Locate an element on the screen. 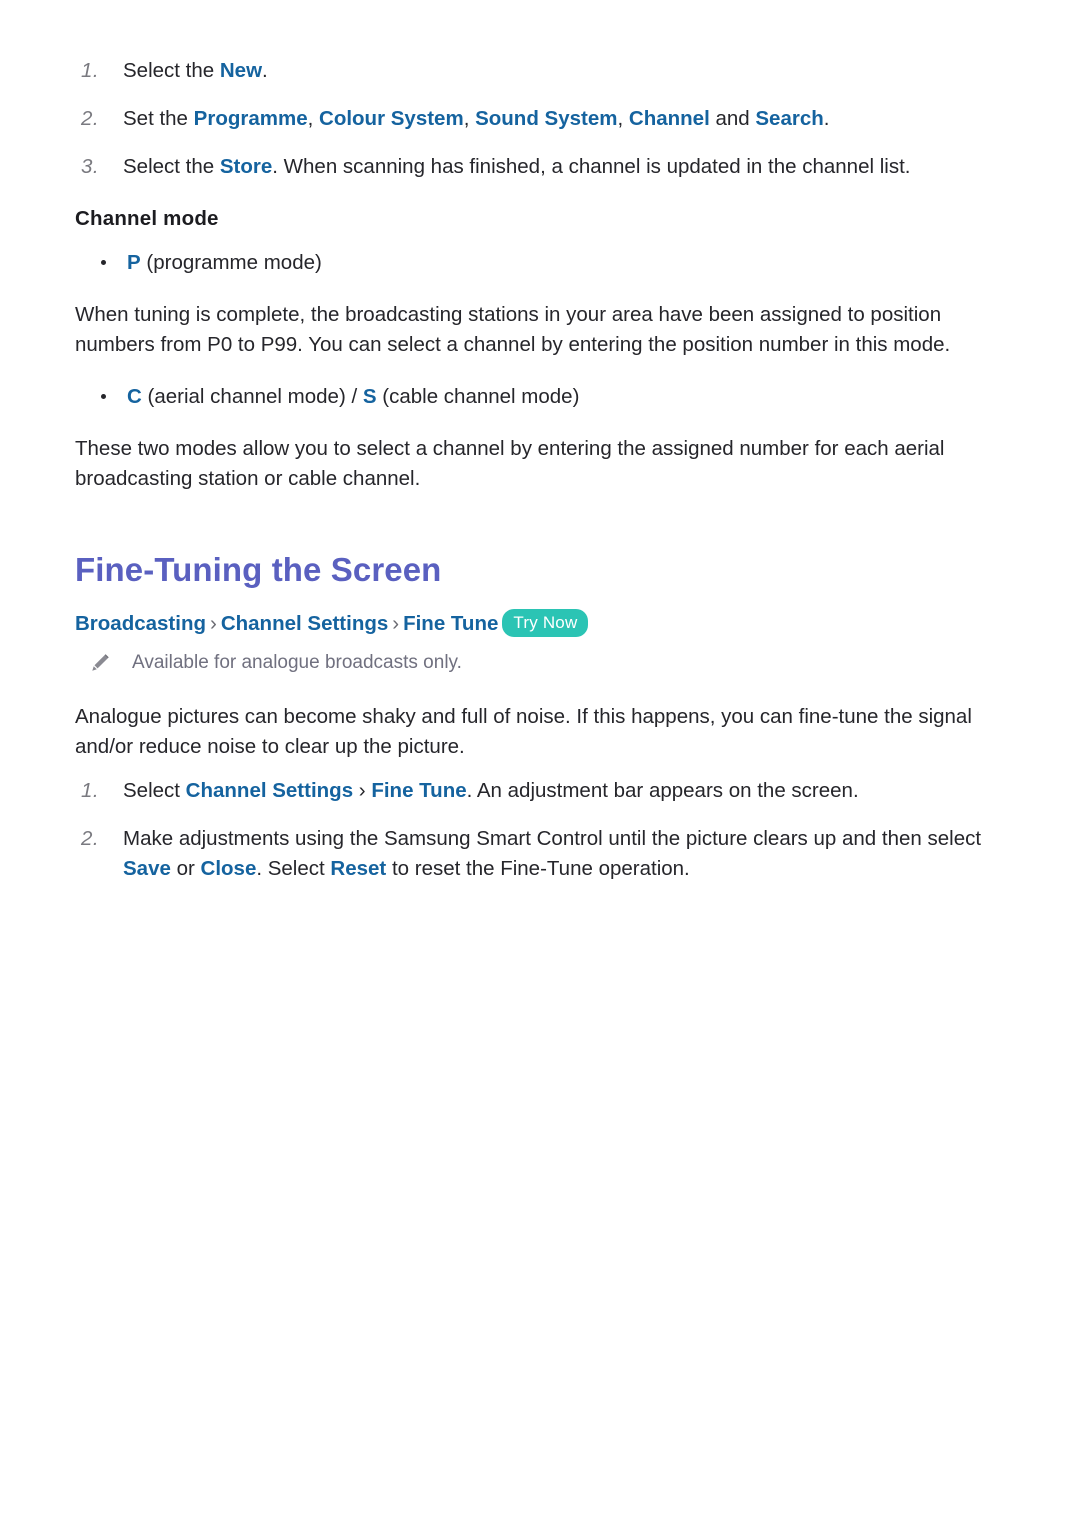  mode-code-c: C is located at coordinates (134, 396).